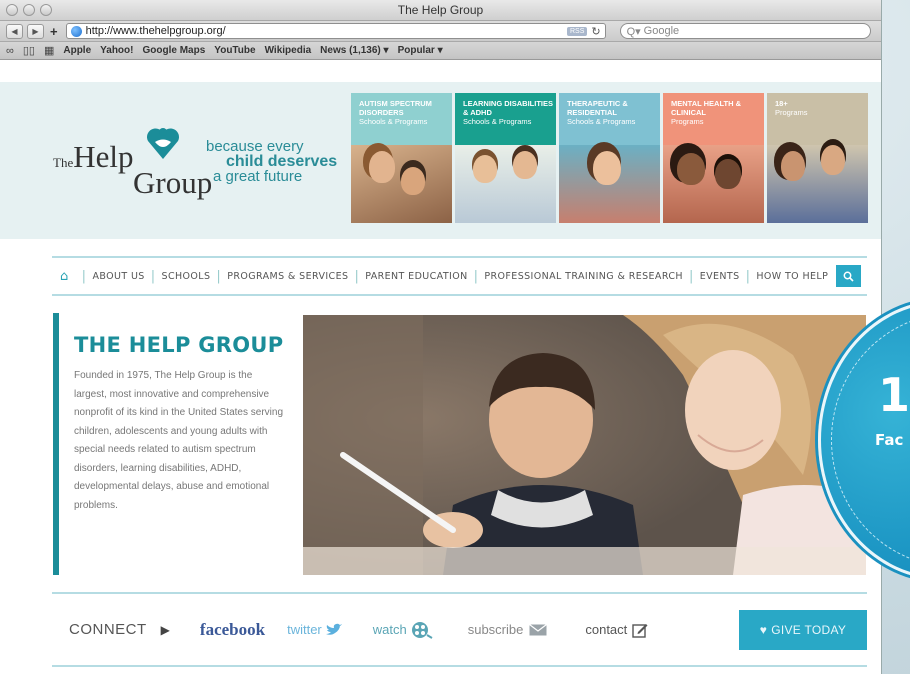 Image resolution: width=910 pixels, height=674 pixels. Describe the element at coordinates (173, 50) in the screenshot. I see `bookmark-google-maps: Google Maps` at that location.